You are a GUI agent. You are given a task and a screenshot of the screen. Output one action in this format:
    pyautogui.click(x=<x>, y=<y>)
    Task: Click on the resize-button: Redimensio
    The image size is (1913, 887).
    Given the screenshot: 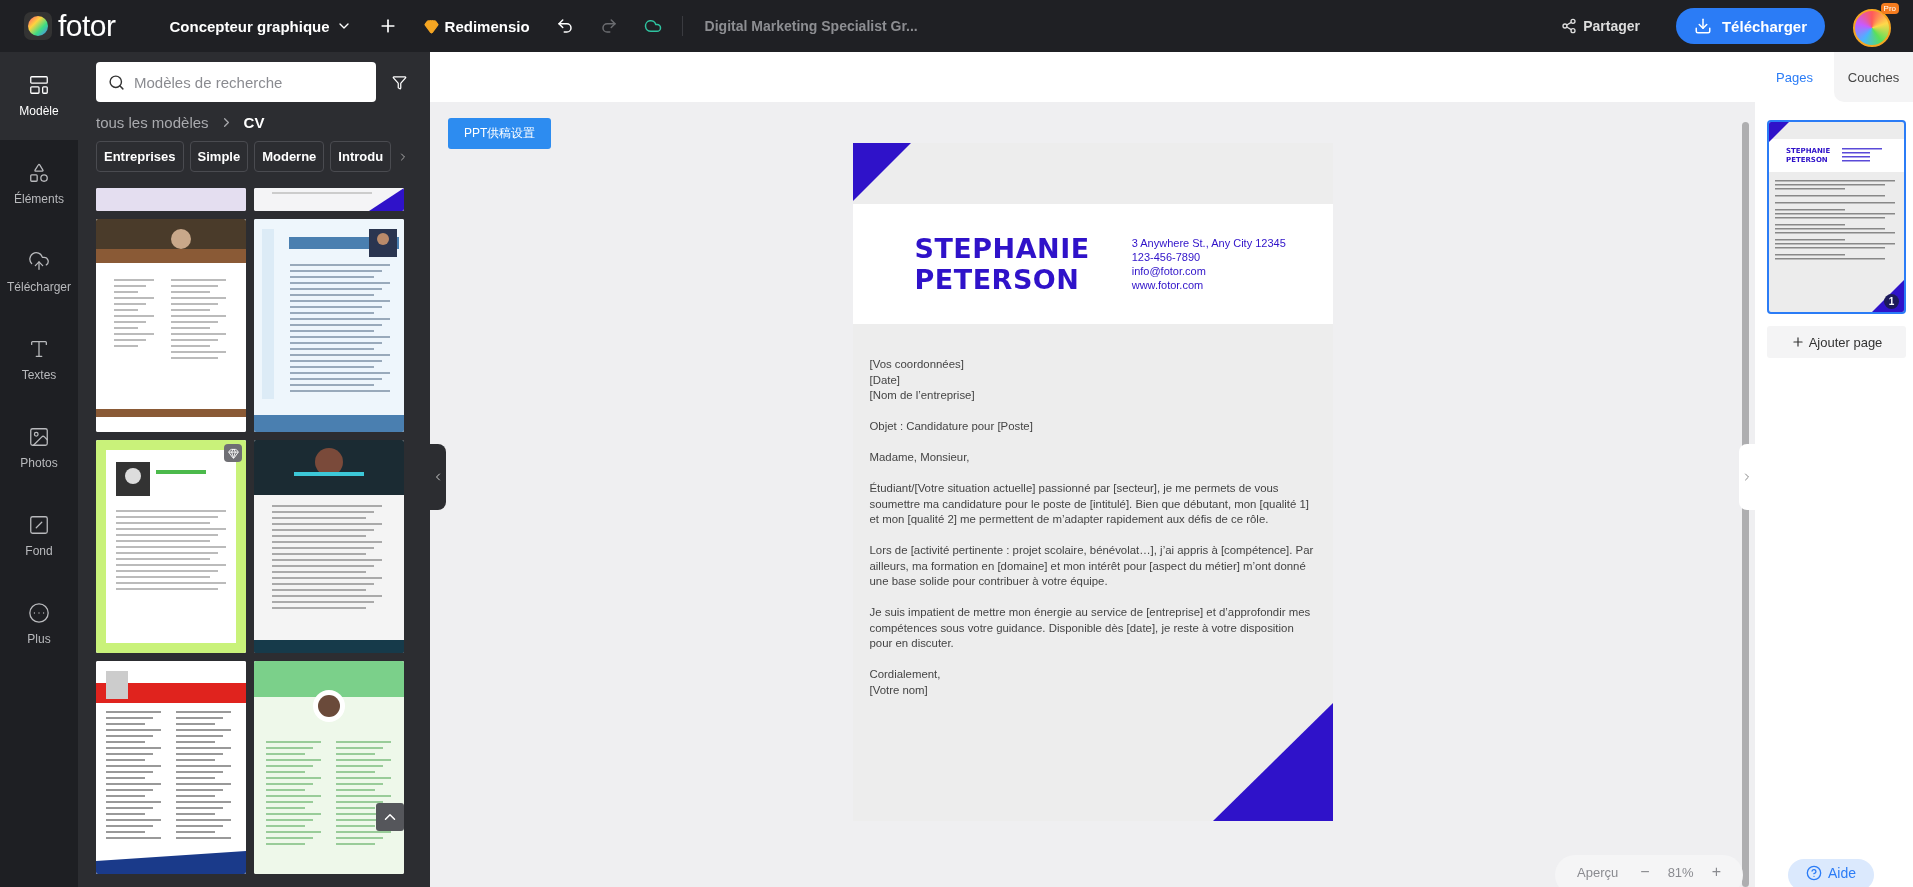 What is the action you would take?
    pyautogui.click(x=476, y=26)
    